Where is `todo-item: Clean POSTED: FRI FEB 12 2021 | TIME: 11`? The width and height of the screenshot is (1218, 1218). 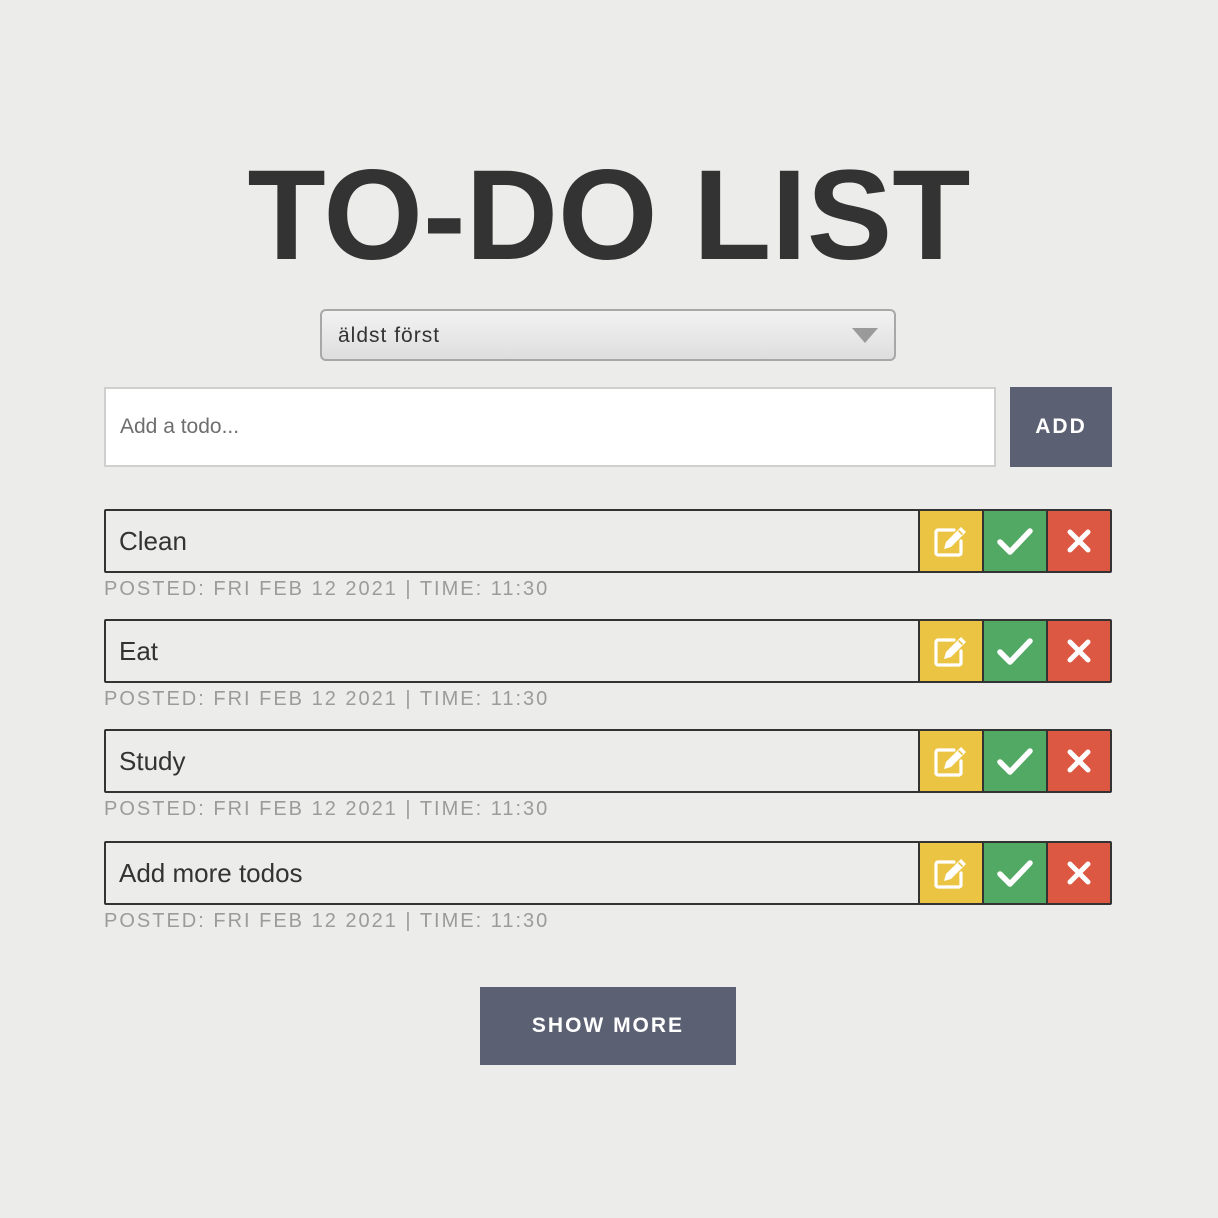 todo-item: Clean POSTED: FRI FEB 12 2021 | TIME: 11 is located at coordinates (608, 564).